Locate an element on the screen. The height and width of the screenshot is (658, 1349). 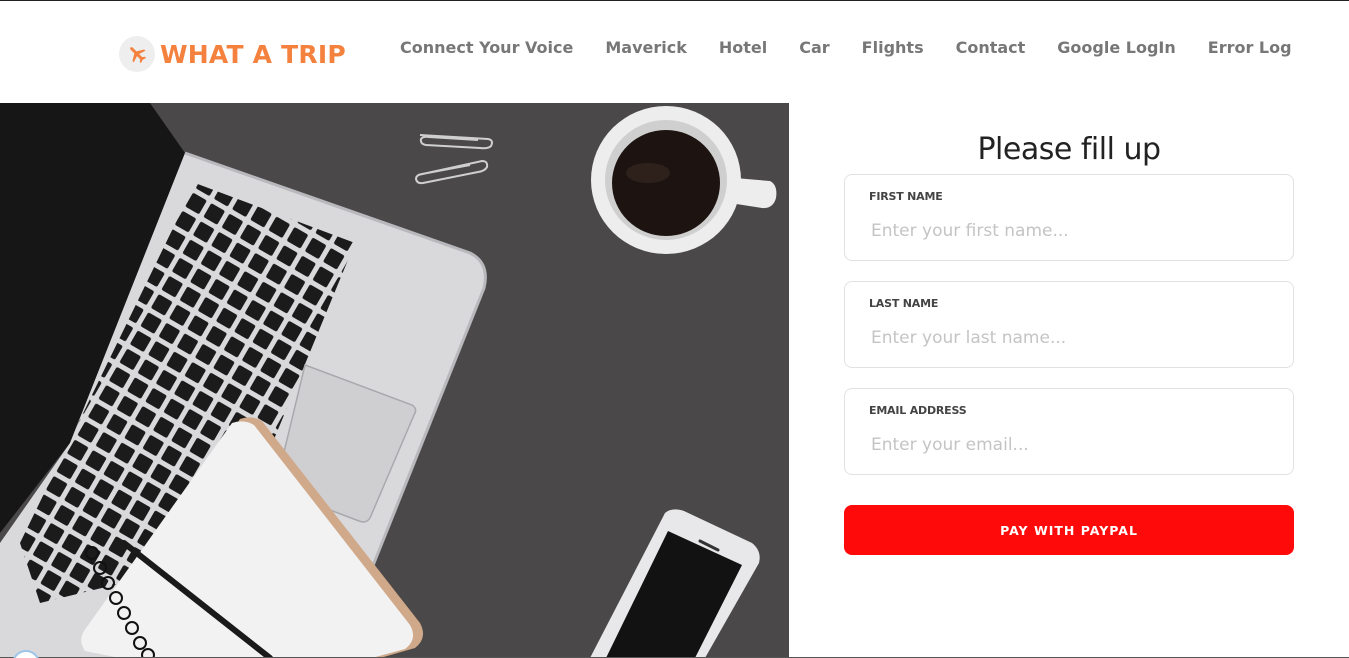
brand-name: WHAT A TRIP is located at coordinates (253, 54).